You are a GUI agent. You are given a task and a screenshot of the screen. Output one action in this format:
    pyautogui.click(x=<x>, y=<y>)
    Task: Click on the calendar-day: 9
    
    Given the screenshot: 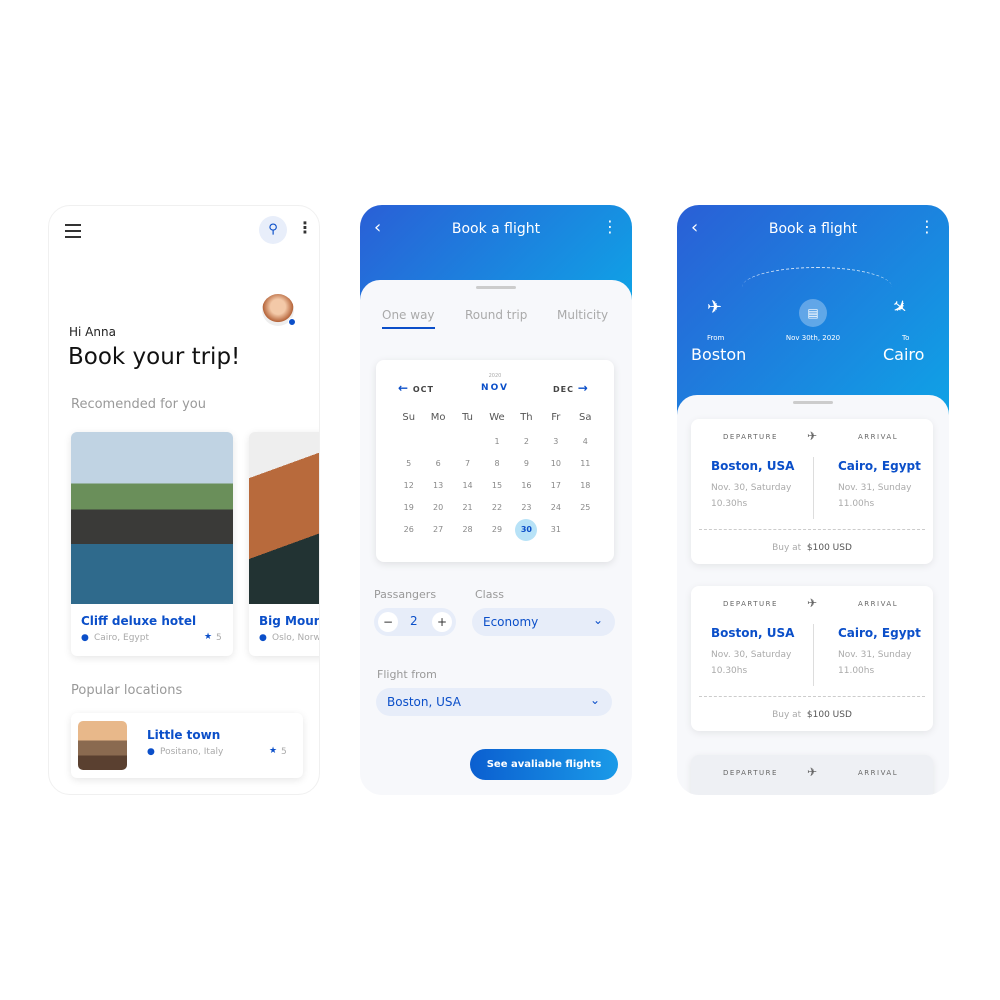 What is the action you would take?
    pyautogui.click(x=526, y=464)
    